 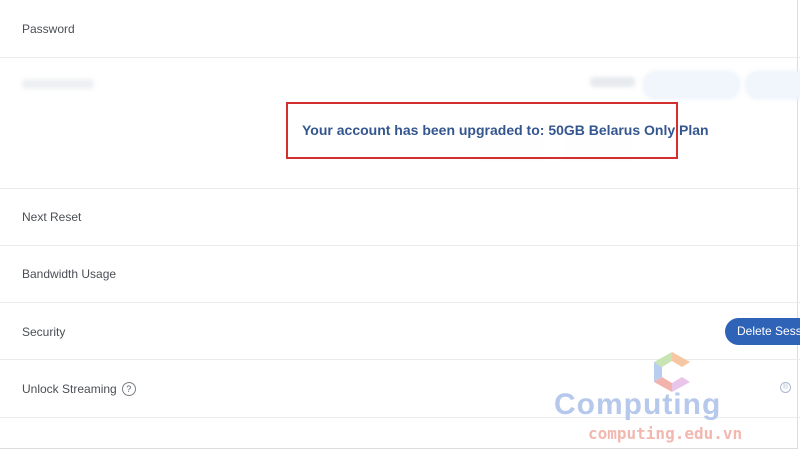 I want to click on password-row: Password, so click(x=400, y=29).